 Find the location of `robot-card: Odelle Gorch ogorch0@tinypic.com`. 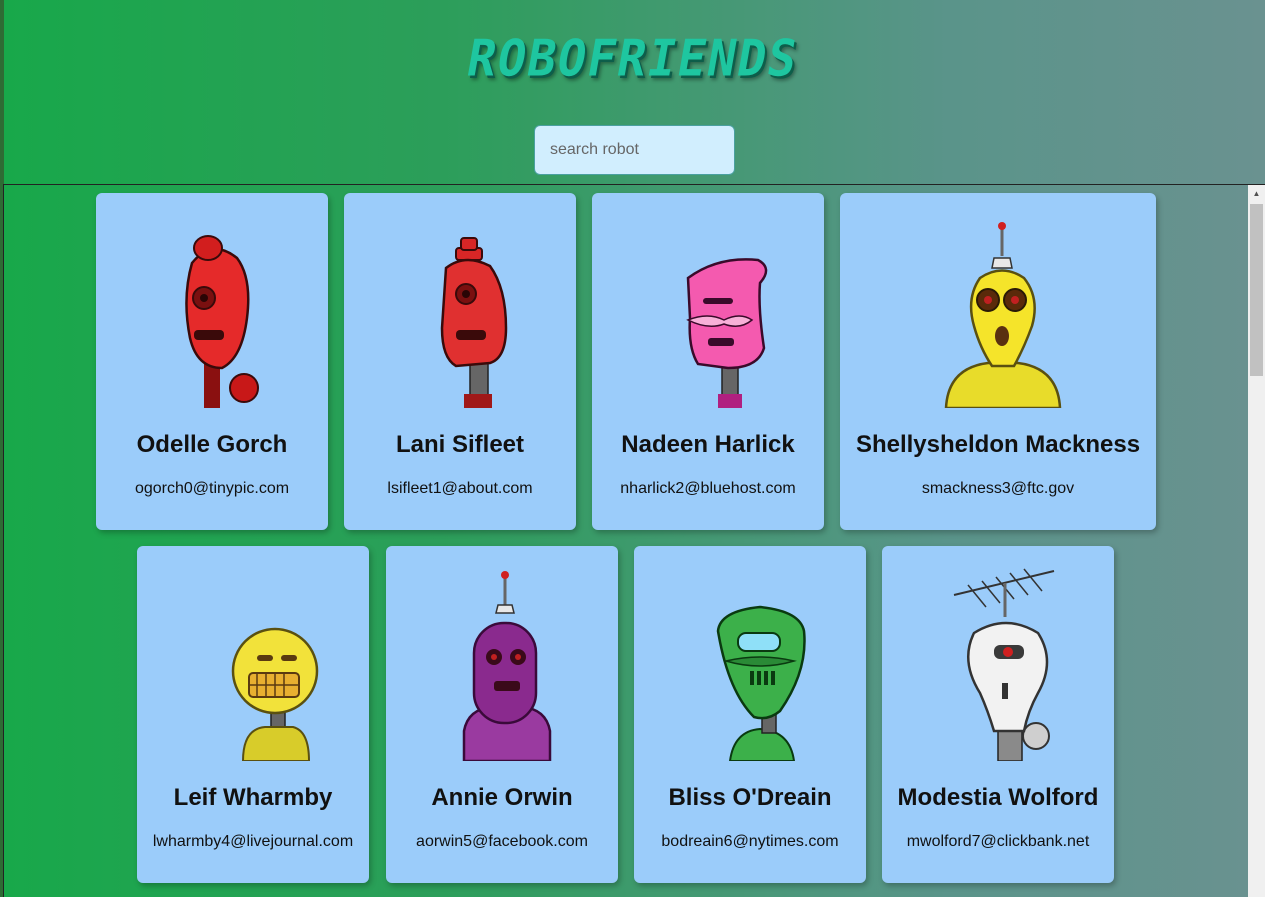

robot-card: Odelle Gorch ogorch0@tinypic.com is located at coordinates (212, 361).